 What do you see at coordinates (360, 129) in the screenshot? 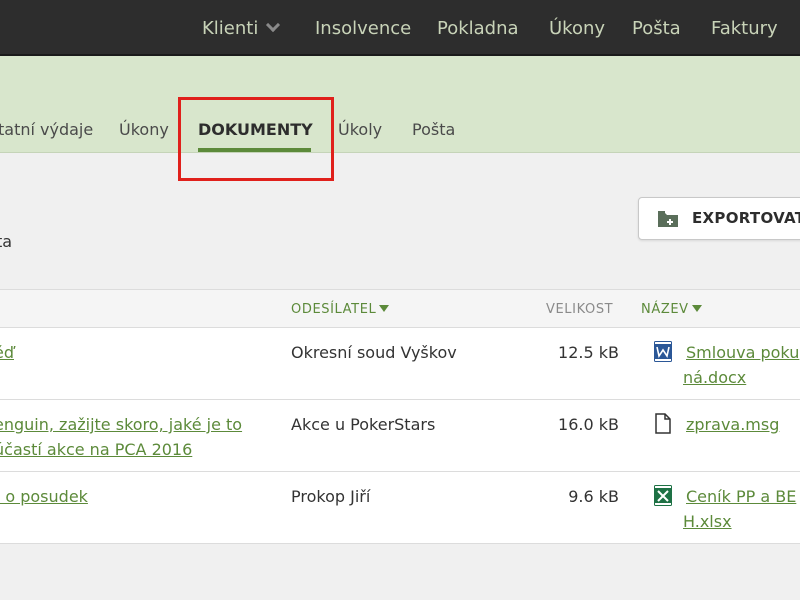
I see `tab-ukoly: Úkoly` at bounding box center [360, 129].